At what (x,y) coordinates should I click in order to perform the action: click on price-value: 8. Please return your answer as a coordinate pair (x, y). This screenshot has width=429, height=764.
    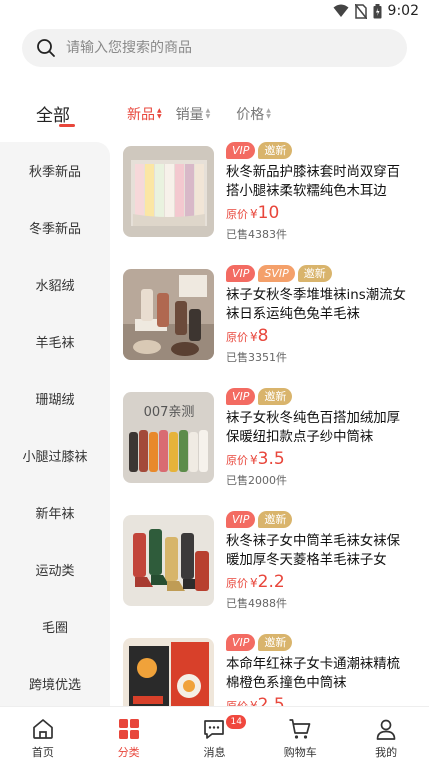
    Looking at the image, I should click on (263, 336).